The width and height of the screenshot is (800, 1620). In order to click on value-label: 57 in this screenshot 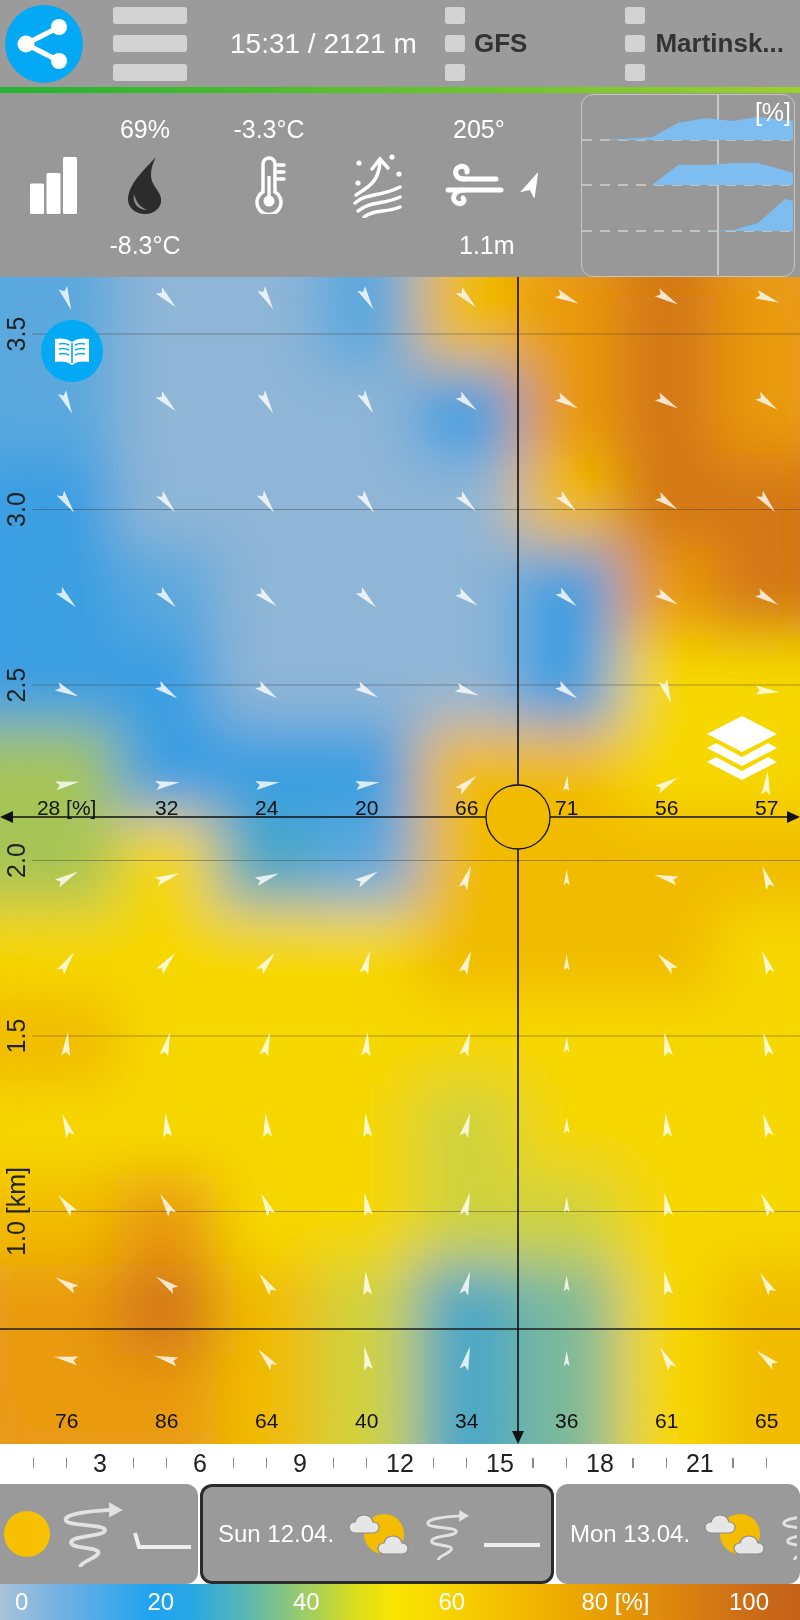, I will do `click(767, 807)`.